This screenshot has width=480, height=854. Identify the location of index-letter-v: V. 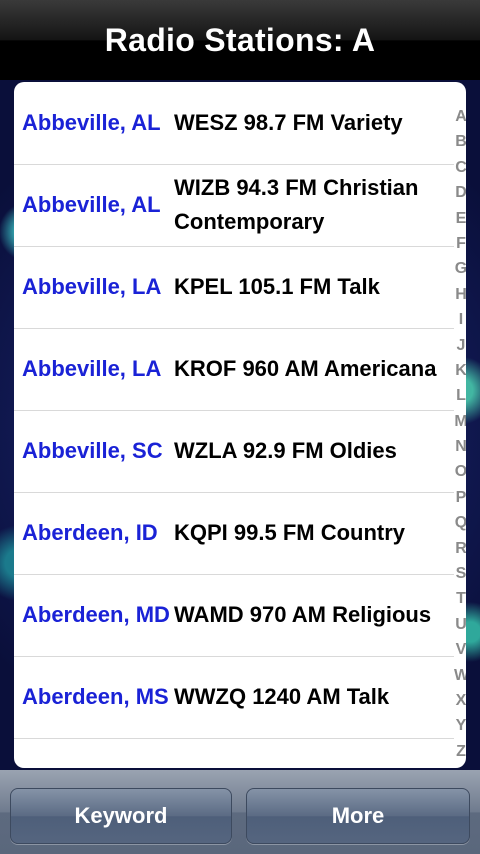
(460, 649).